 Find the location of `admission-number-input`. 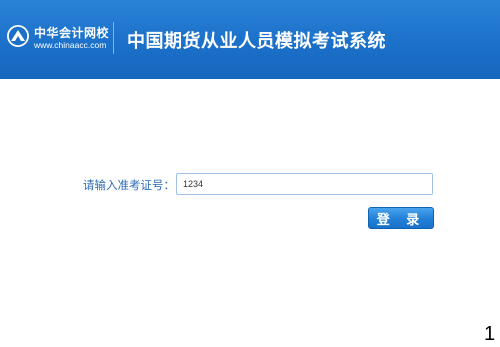

admission-number-input is located at coordinates (304, 184).